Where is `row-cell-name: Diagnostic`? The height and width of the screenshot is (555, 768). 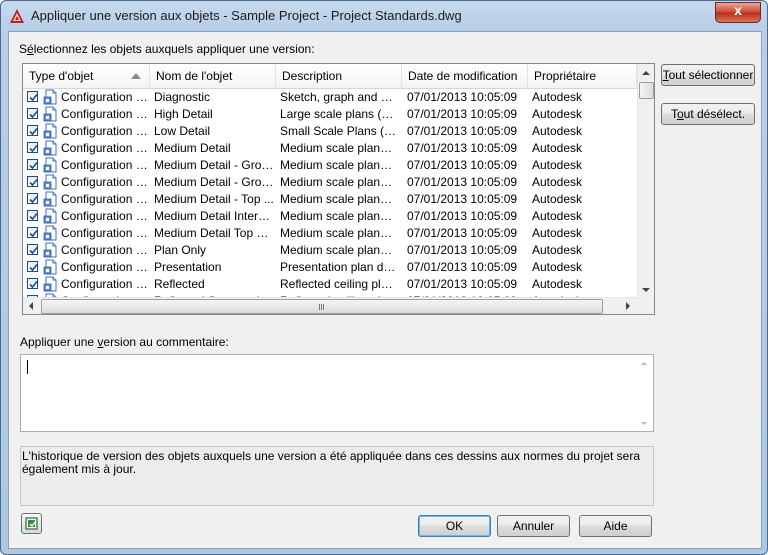
row-cell-name: Diagnostic is located at coordinates (182, 97).